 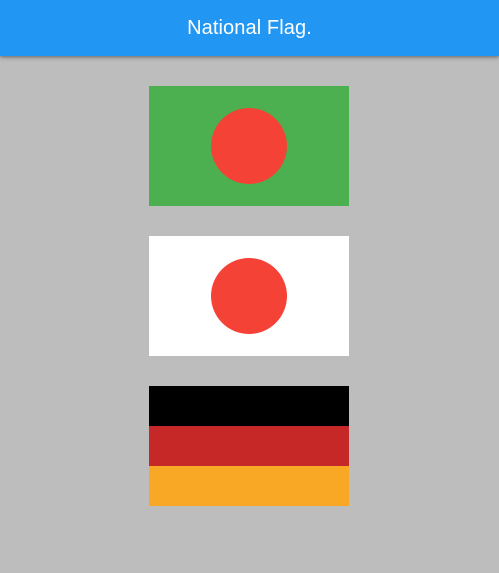 I want to click on germany-flag, so click(x=249, y=446).